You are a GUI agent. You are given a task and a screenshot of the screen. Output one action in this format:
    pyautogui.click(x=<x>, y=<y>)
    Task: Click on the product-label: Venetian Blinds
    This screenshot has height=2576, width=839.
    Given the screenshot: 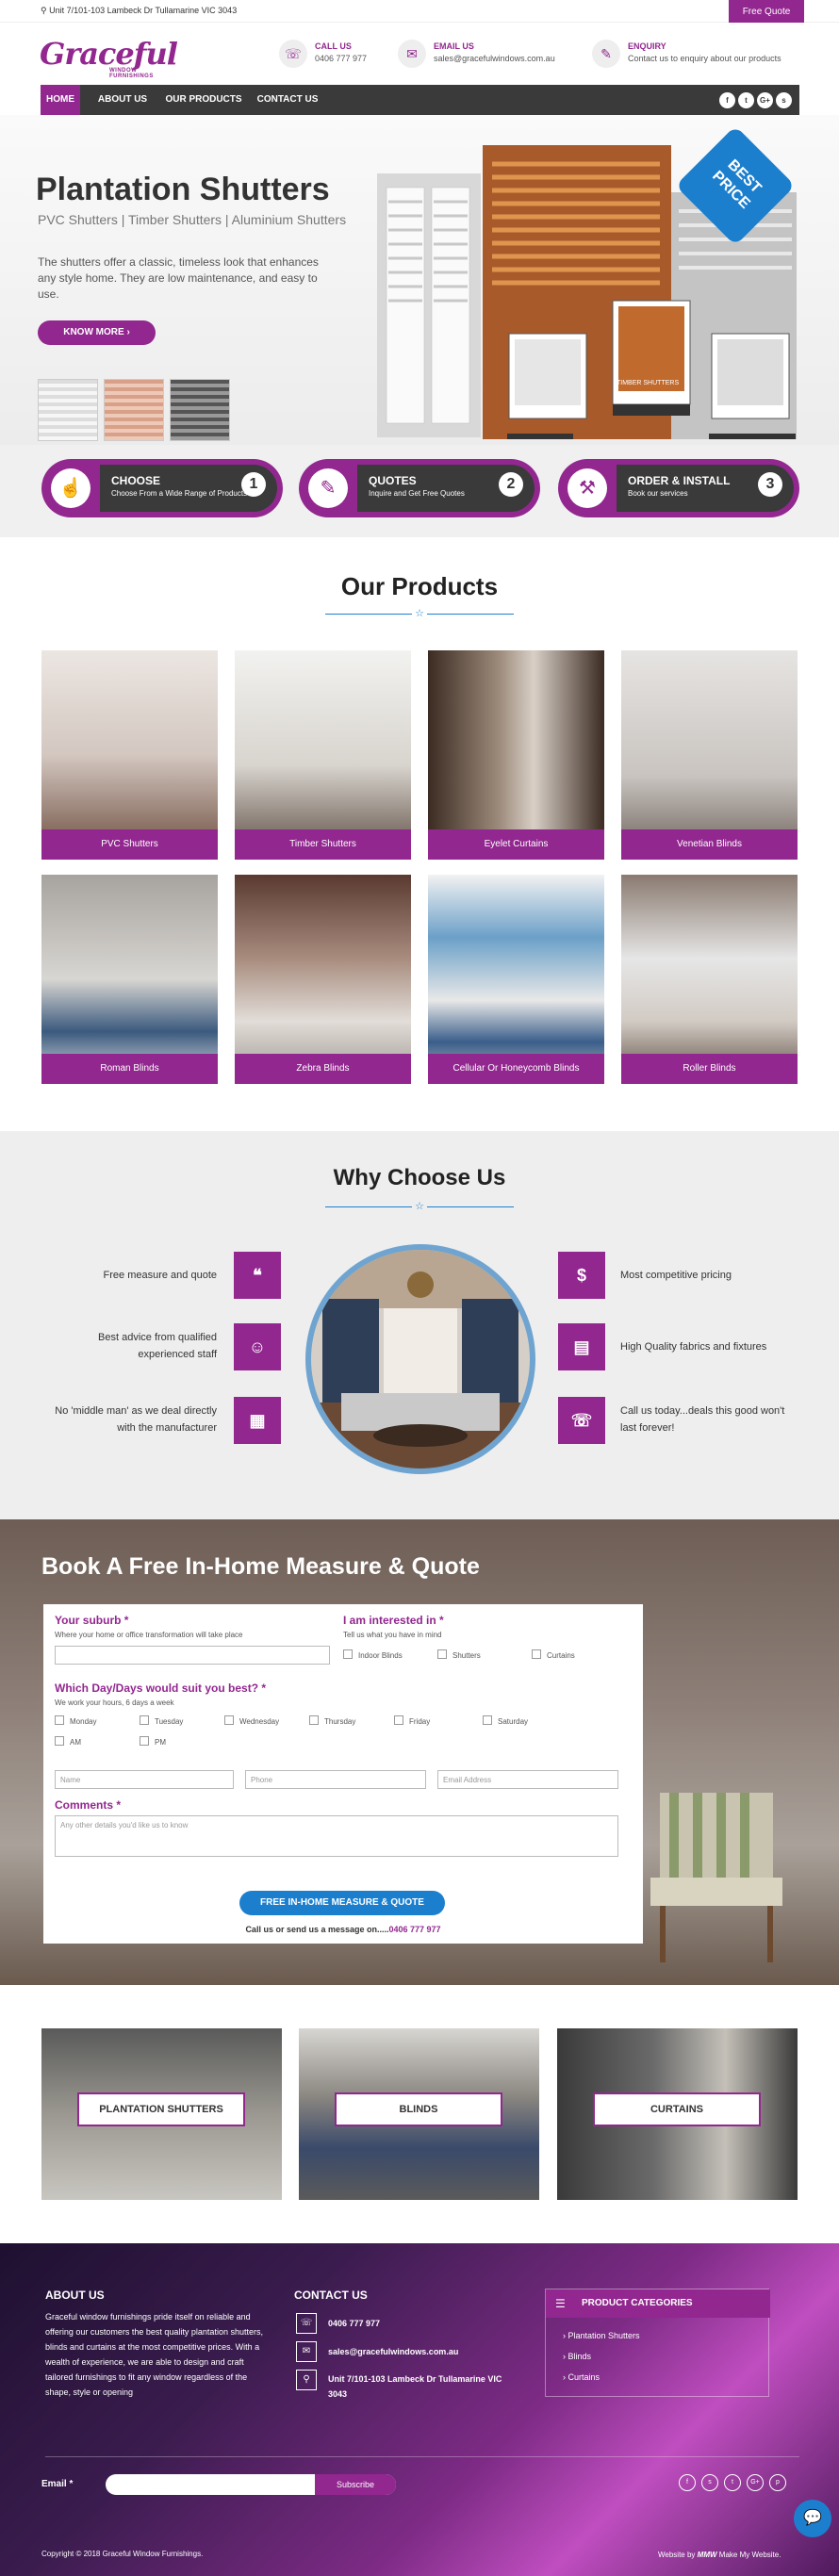 What is the action you would take?
    pyautogui.click(x=709, y=844)
    